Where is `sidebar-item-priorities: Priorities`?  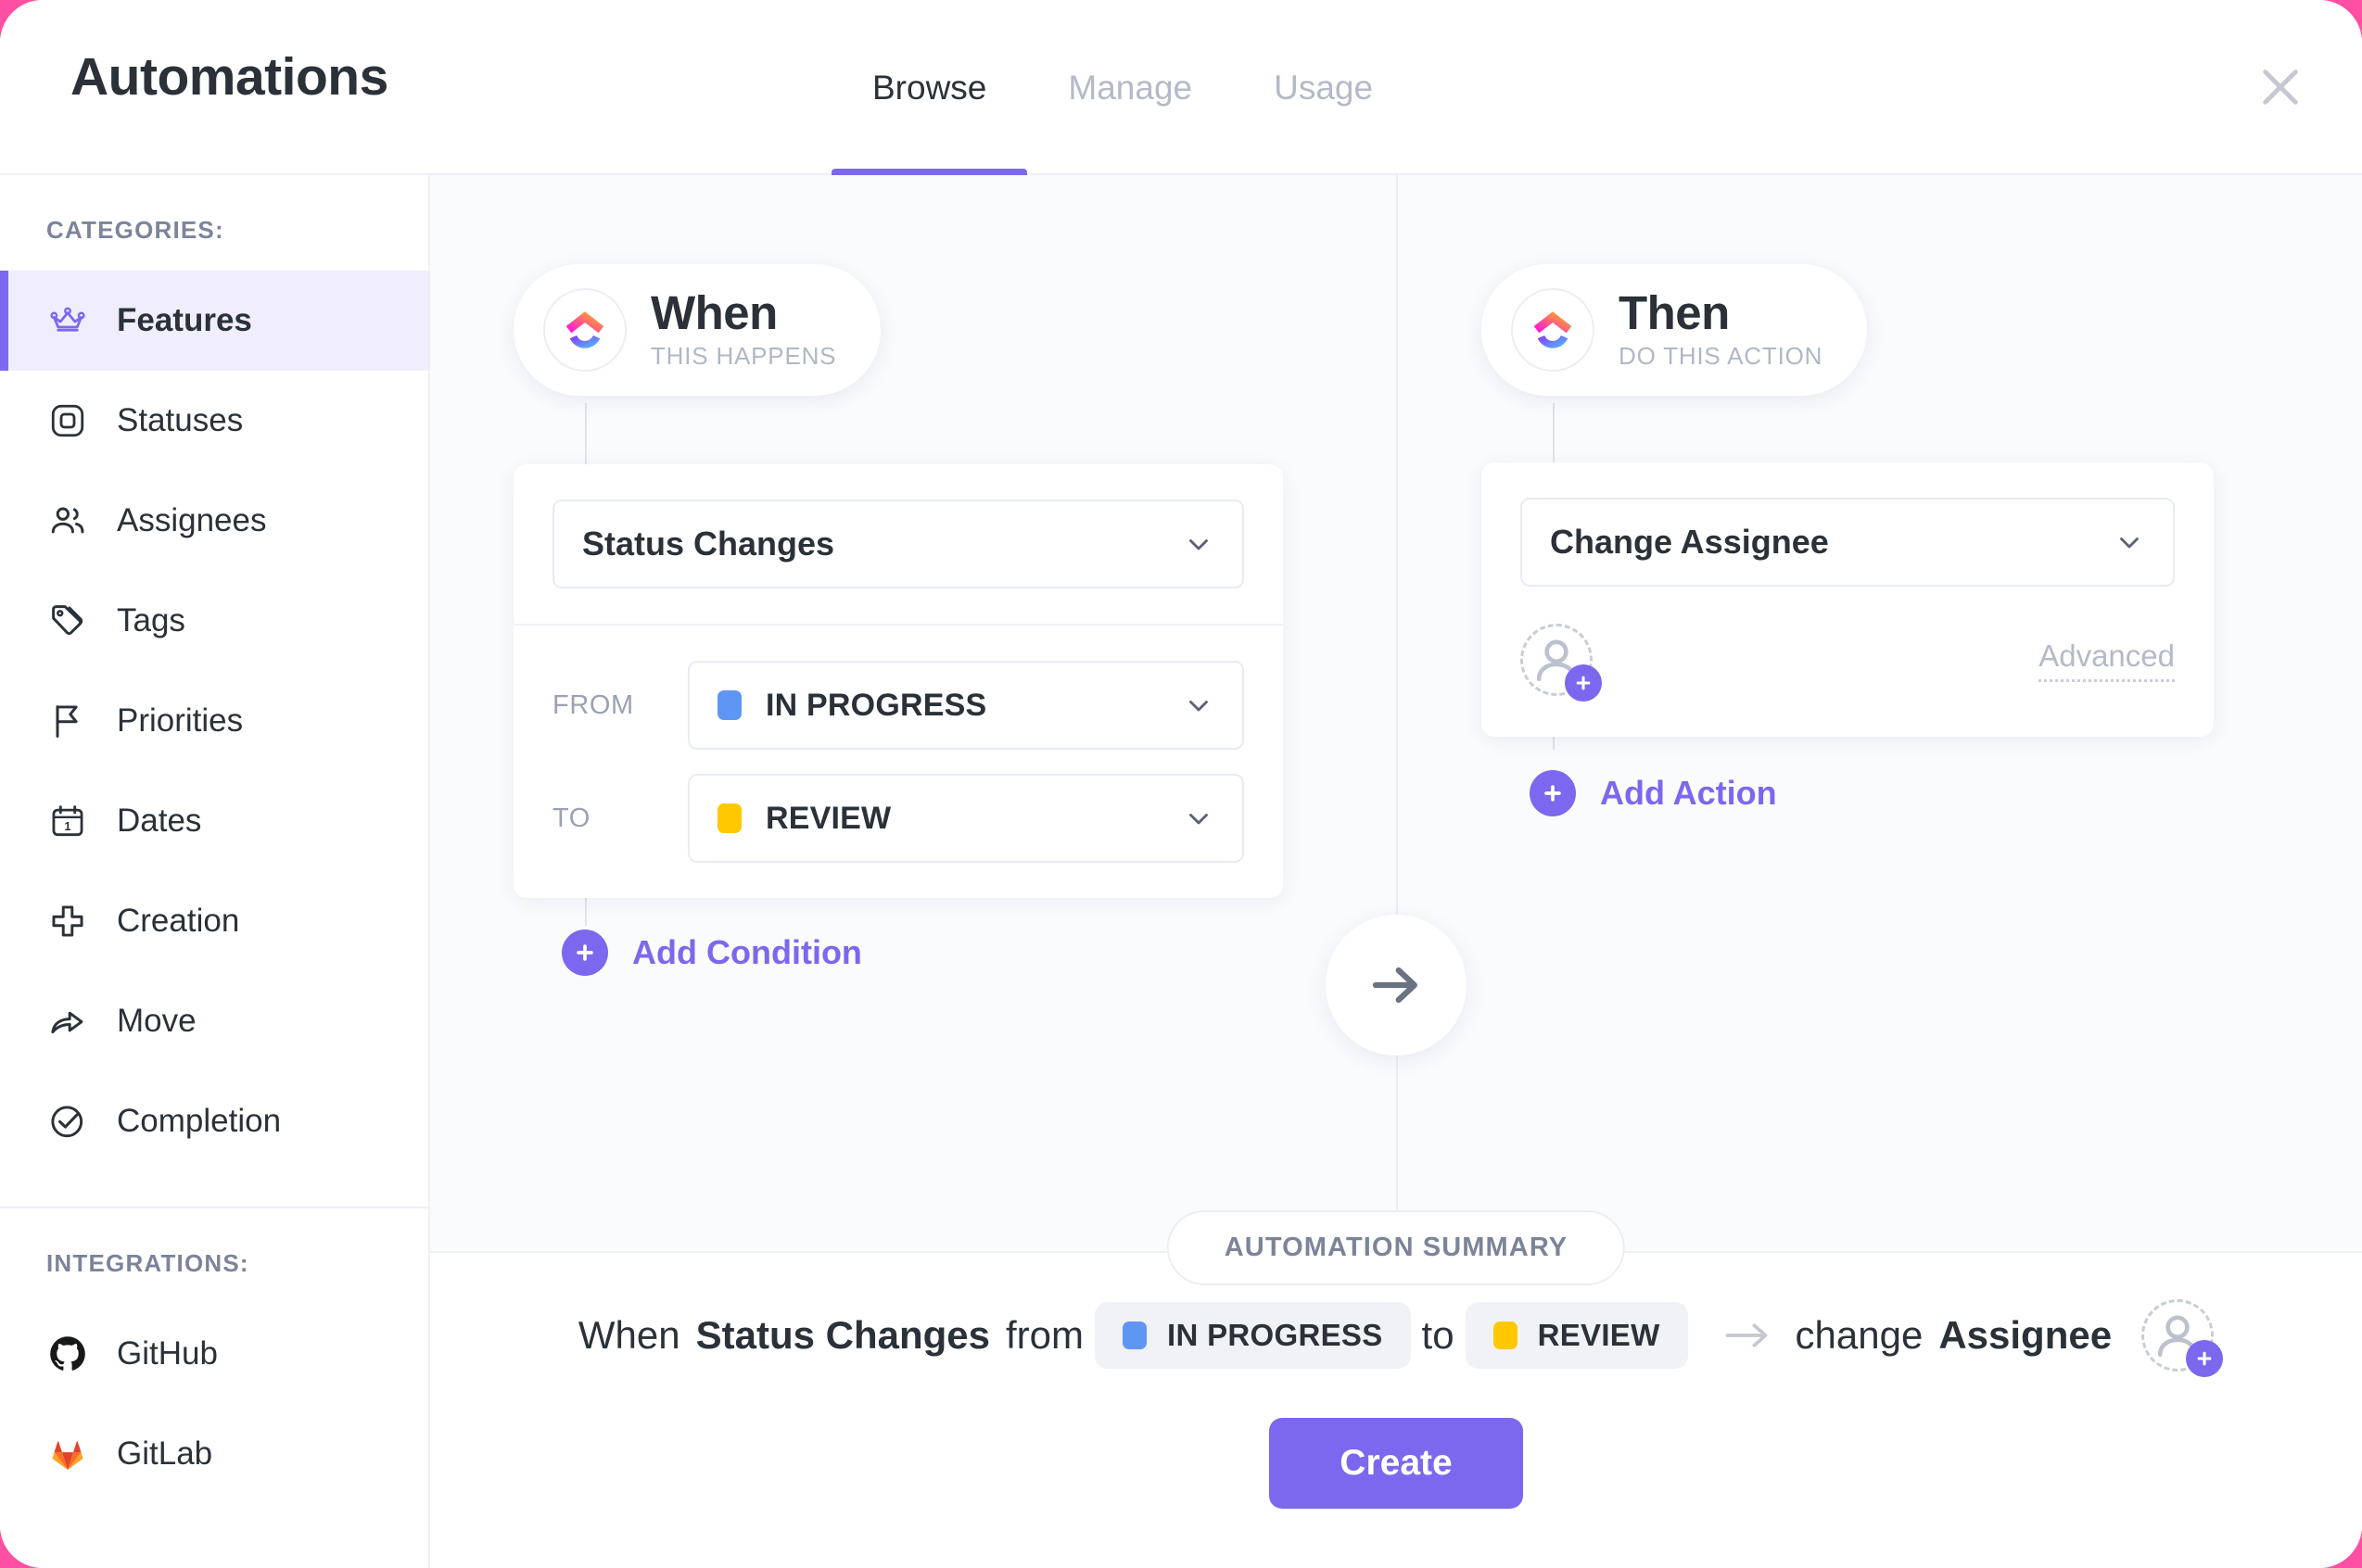 sidebar-item-priorities: Priorities is located at coordinates (214, 721).